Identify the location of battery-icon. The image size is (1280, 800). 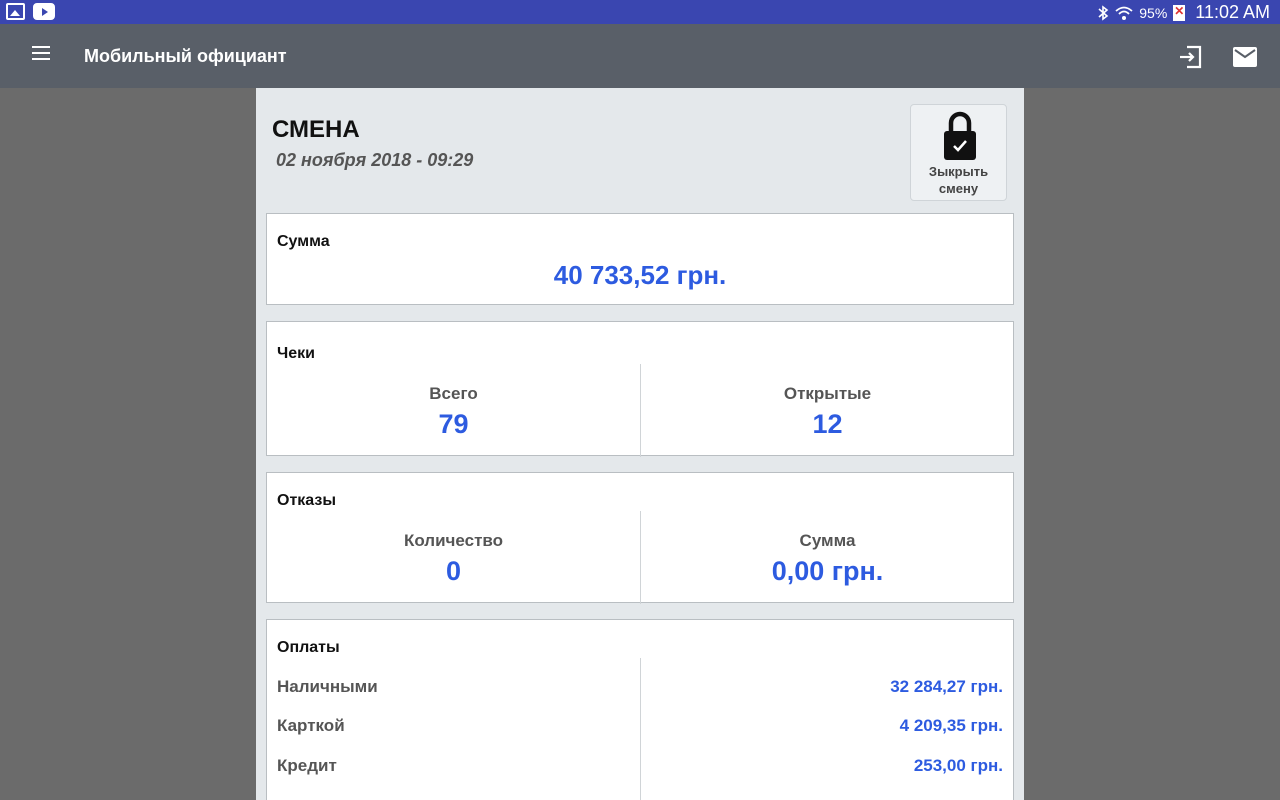
(1179, 12).